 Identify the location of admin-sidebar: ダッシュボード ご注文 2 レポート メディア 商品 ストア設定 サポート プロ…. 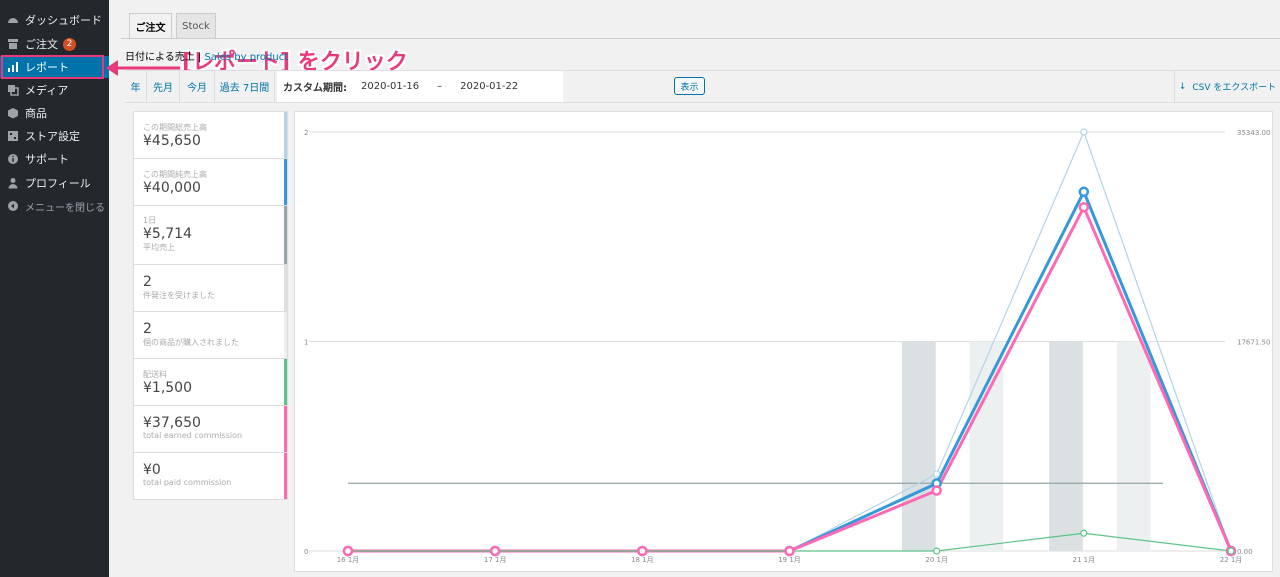
(54, 288).